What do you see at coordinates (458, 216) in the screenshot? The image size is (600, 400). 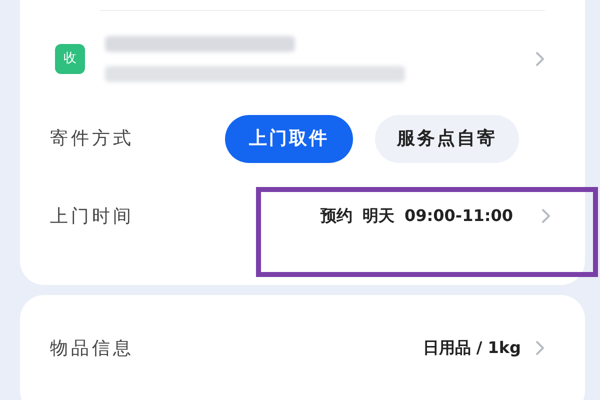 I see `pickup-time-value: 09:00-11:00` at bounding box center [458, 216].